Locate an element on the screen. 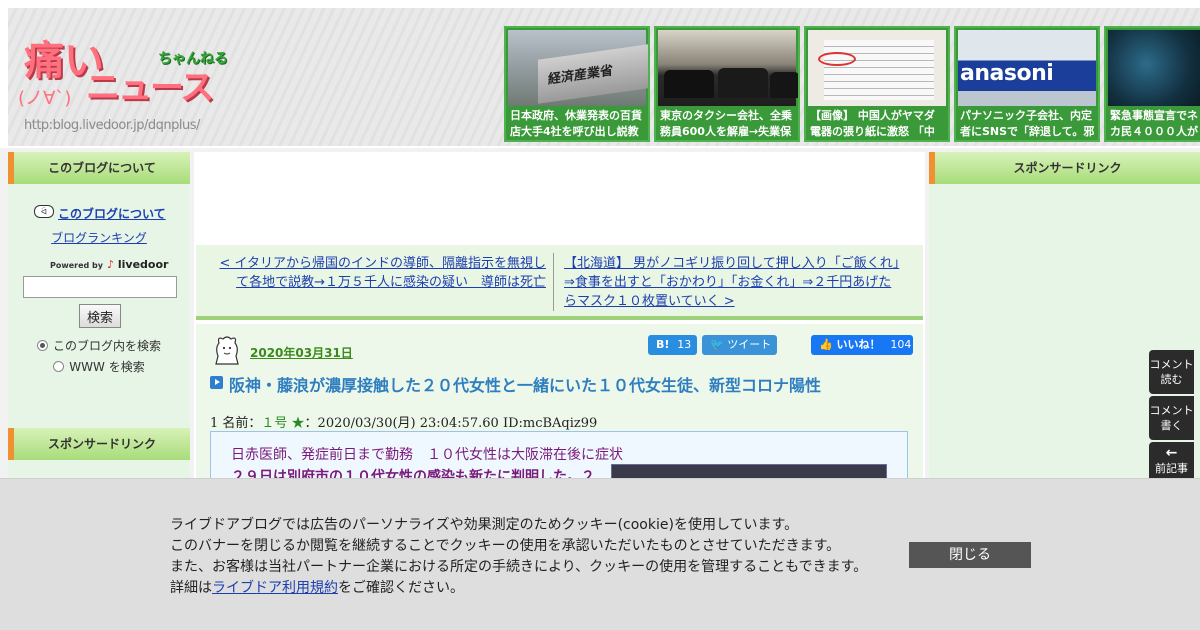 The width and height of the screenshot is (1200, 630). response-name: １号 ★ is located at coordinates (283, 423).